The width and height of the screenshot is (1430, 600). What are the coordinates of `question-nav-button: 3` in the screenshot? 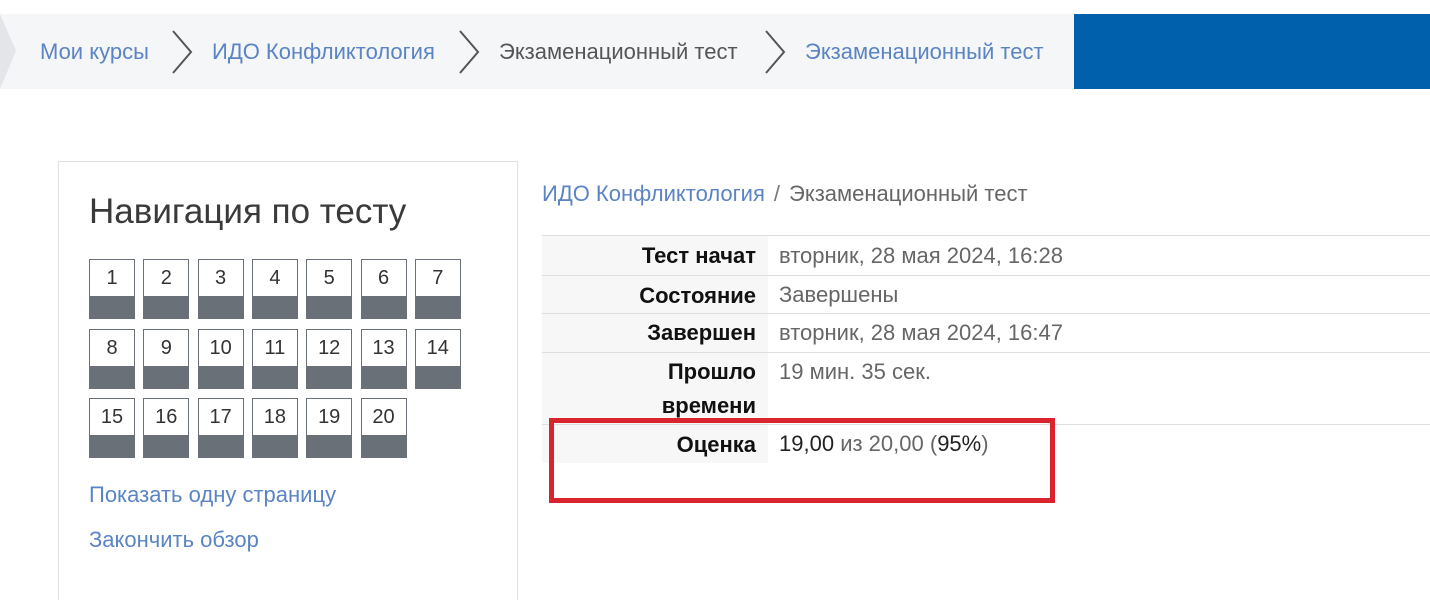 It's located at (220, 289).